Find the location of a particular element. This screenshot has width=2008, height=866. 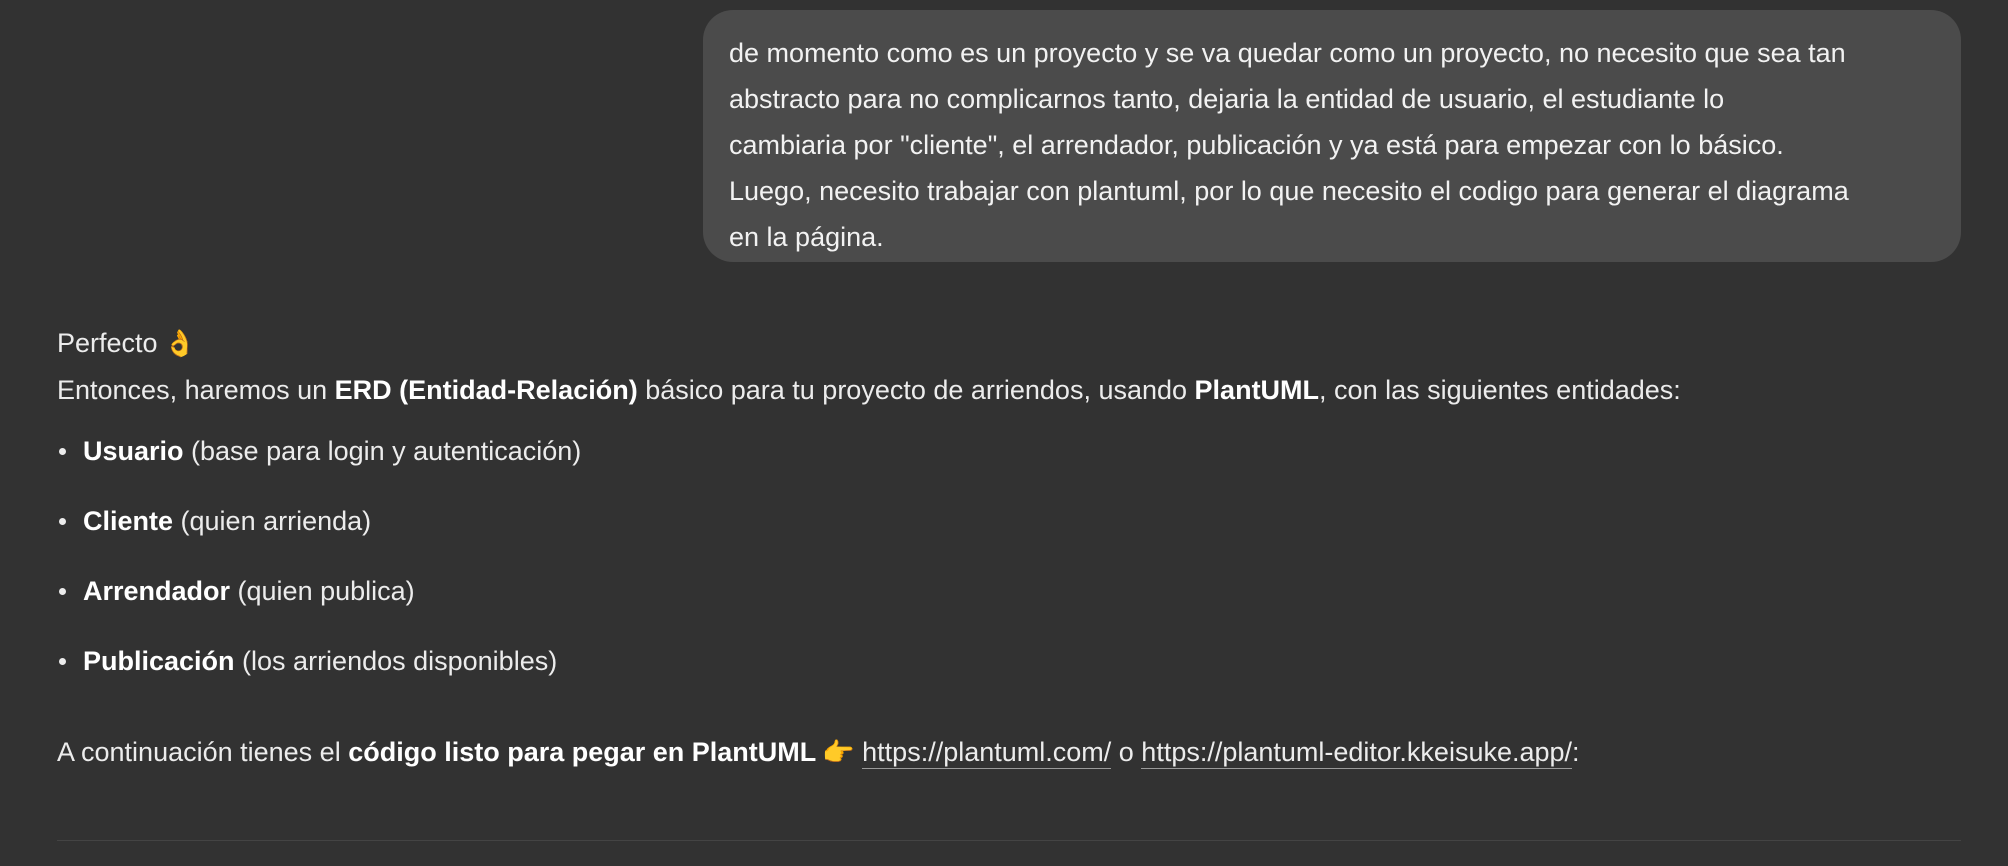

link-separator: o is located at coordinates (1126, 752).